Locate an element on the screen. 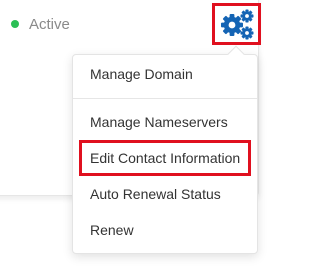  menu-divider is located at coordinates (165, 98).